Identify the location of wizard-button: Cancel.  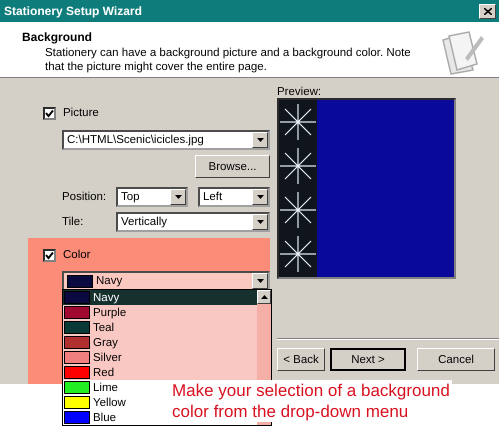
(456, 359).